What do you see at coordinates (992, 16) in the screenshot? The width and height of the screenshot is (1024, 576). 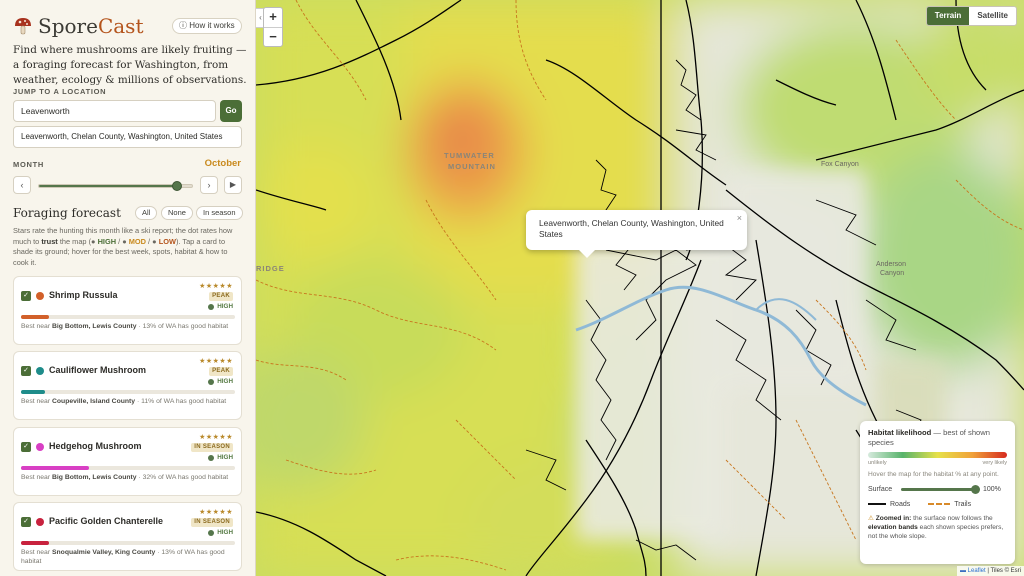 I see `satellite-layer-button: Satellite` at bounding box center [992, 16].